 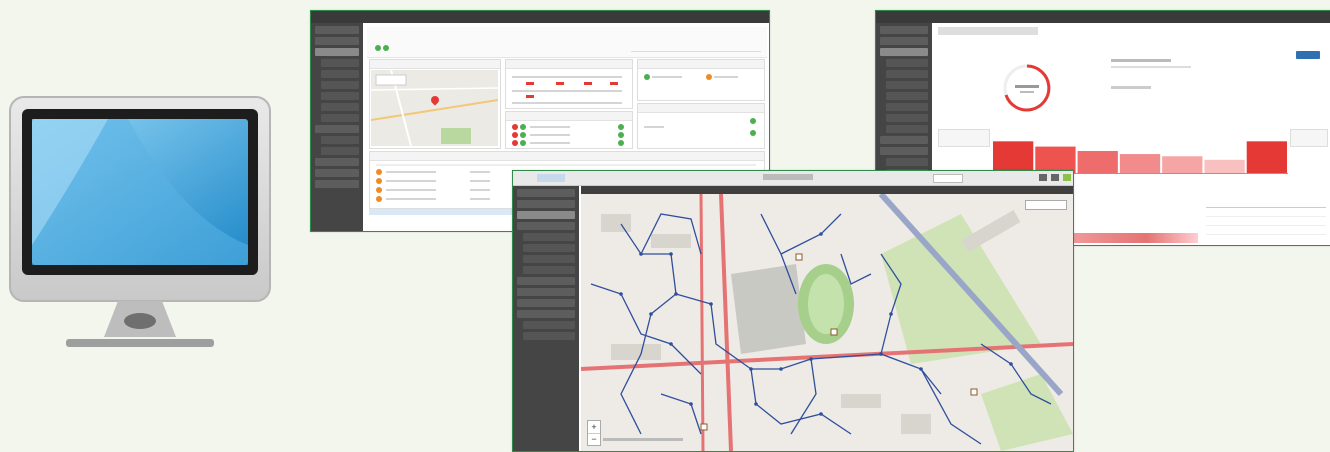 What do you see at coordinates (569, 130) in the screenshot?
I see `events-panel` at bounding box center [569, 130].